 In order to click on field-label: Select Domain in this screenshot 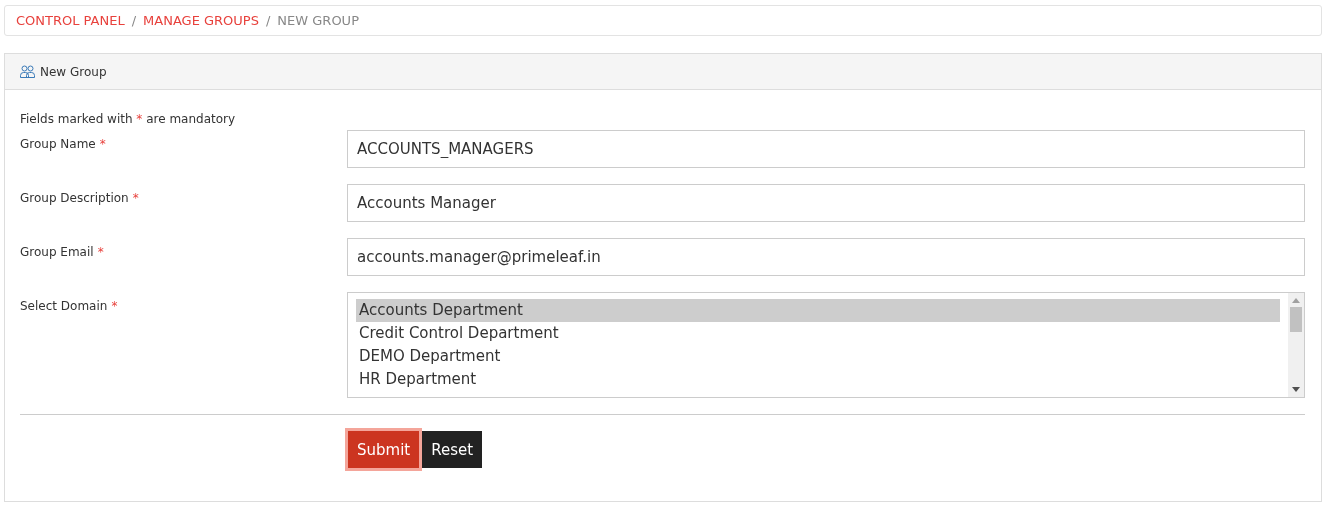, I will do `click(64, 306)`.